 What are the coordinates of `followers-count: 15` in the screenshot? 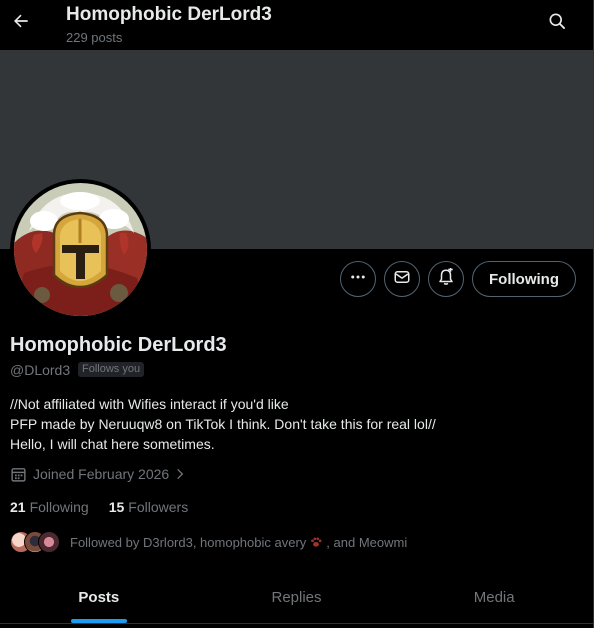 It's located at (116, 507).